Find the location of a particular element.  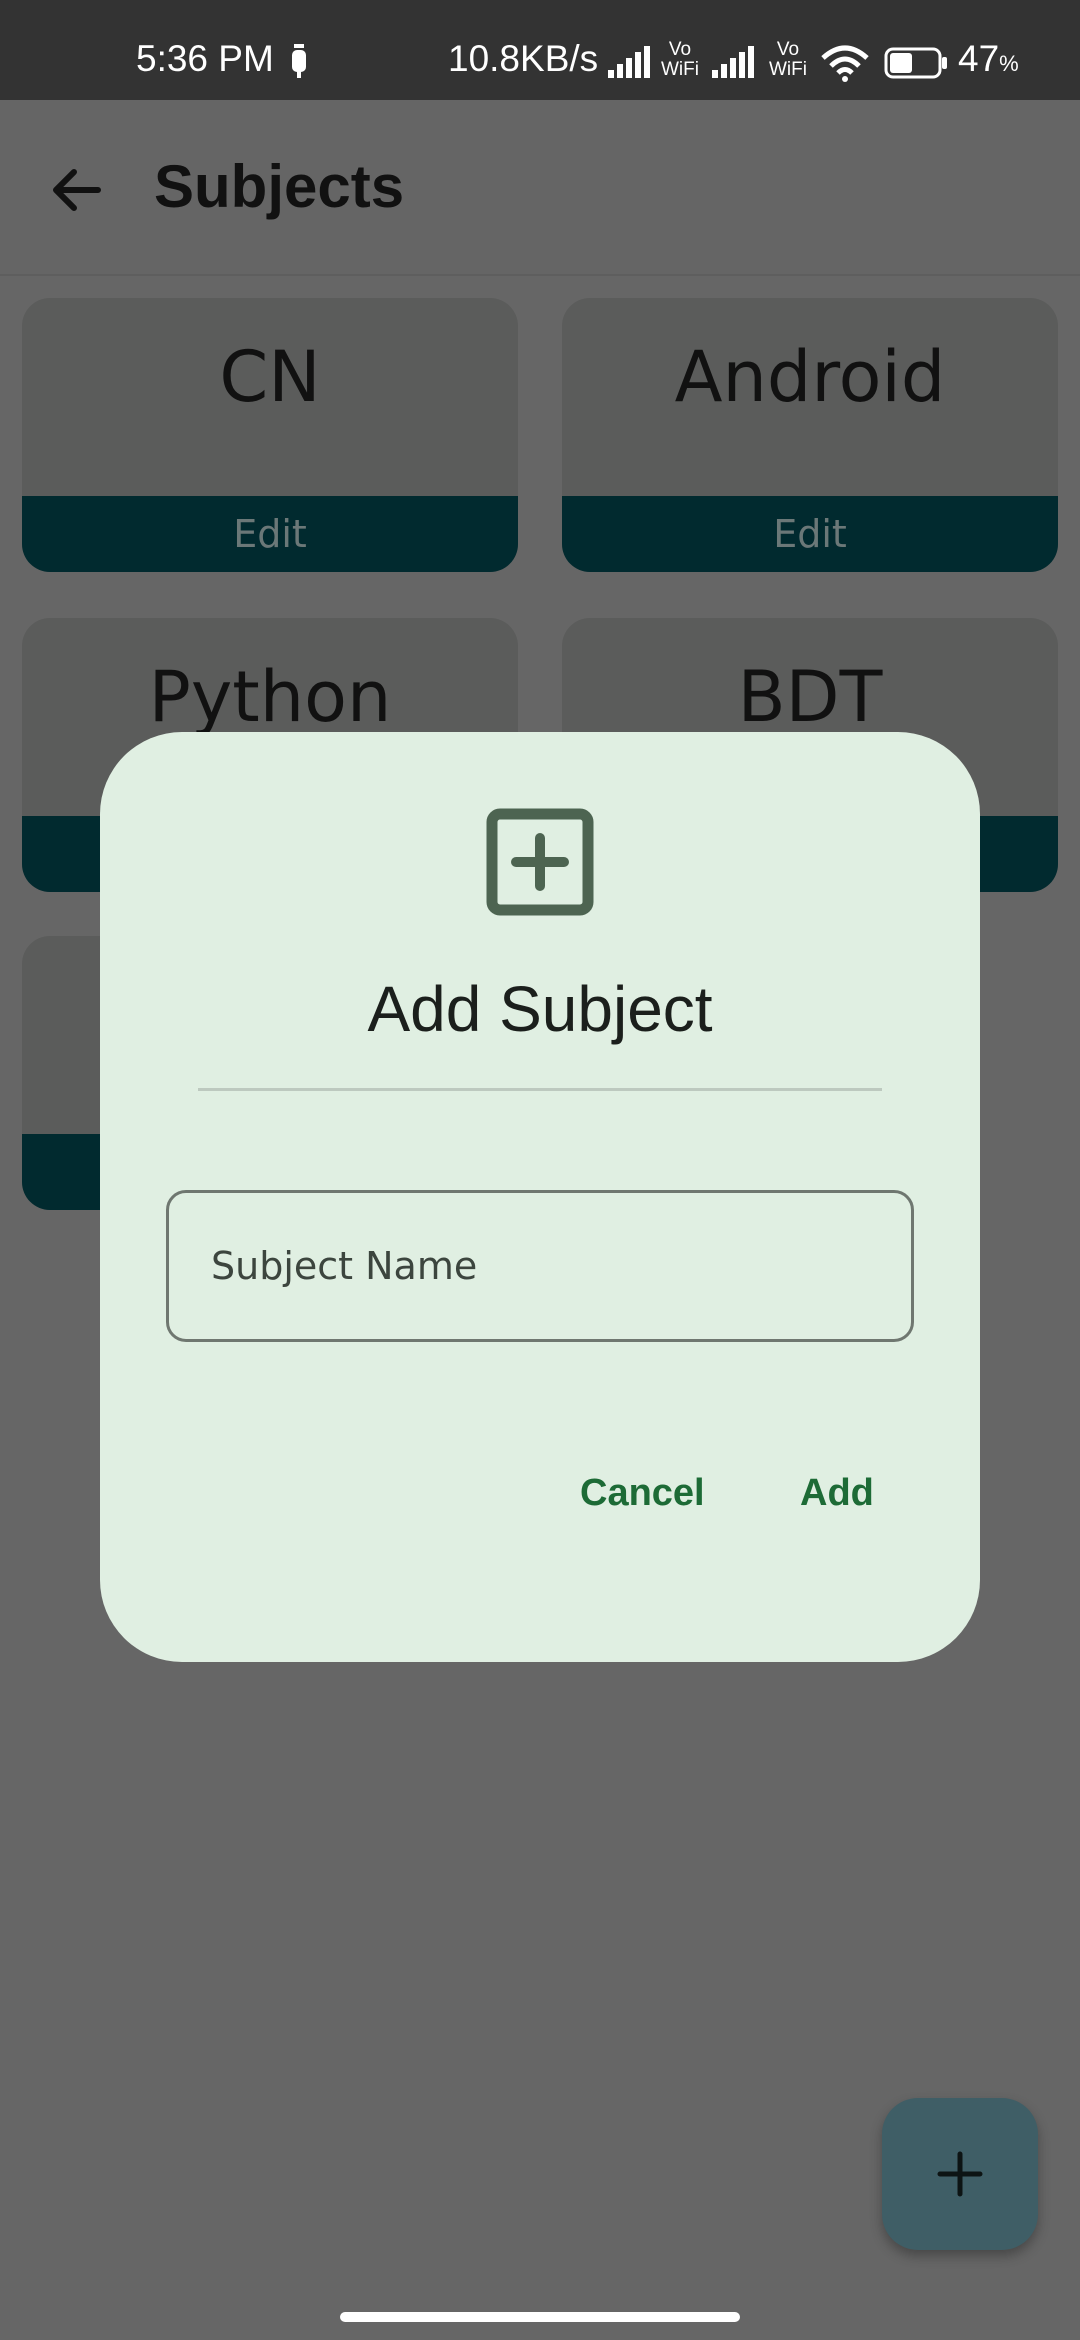

subject-name: Python is located at coordinates (270, 697).